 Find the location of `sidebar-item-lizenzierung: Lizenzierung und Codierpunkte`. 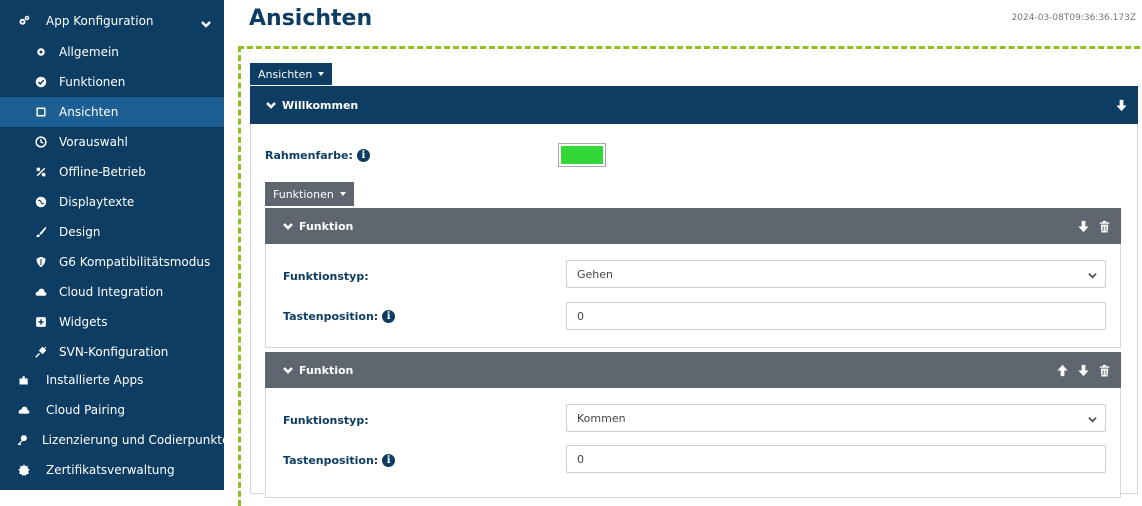

sidebar-item-lizenzierung: Lizenzierung und Codierpunkte is located at coordinates (114, 440).